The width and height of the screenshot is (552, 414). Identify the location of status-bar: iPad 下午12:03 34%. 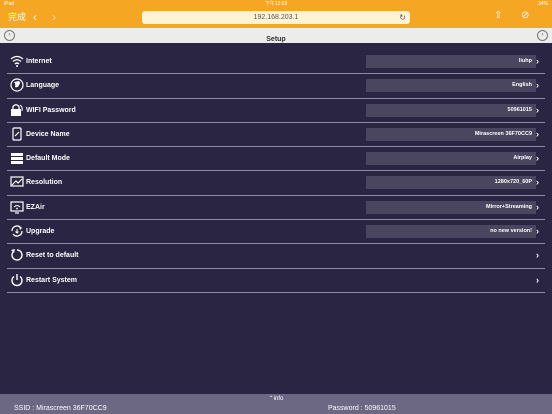
(276, 4).